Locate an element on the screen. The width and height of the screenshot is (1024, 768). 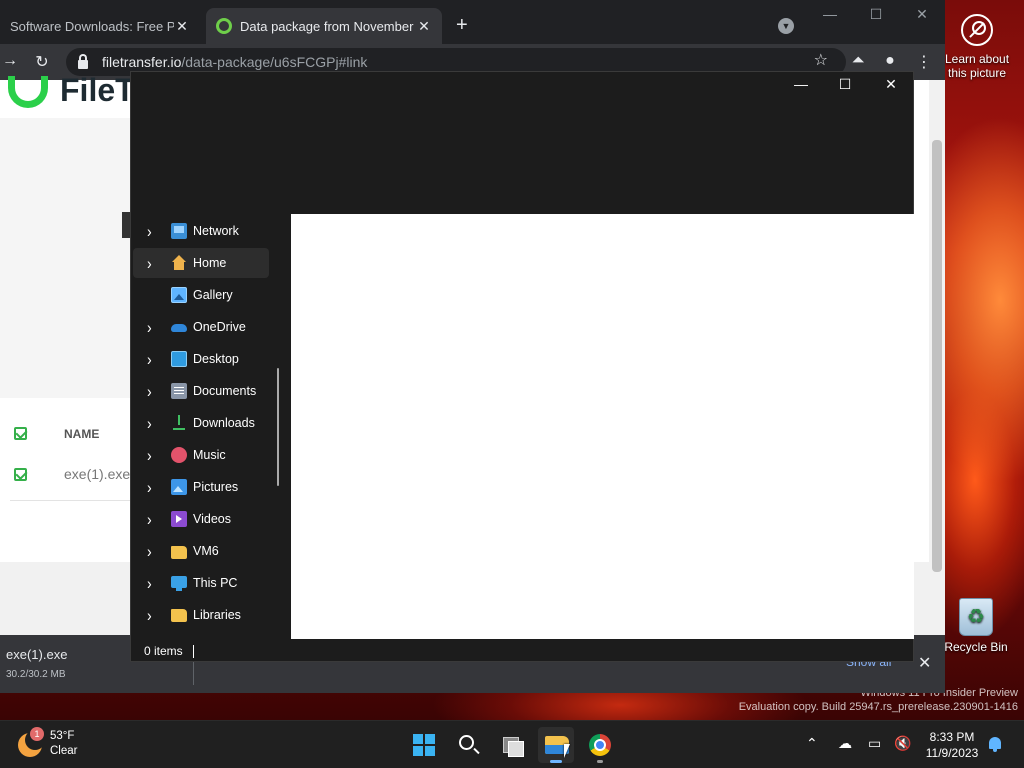
select-all-checkbox is located at coordinates (20, 433).